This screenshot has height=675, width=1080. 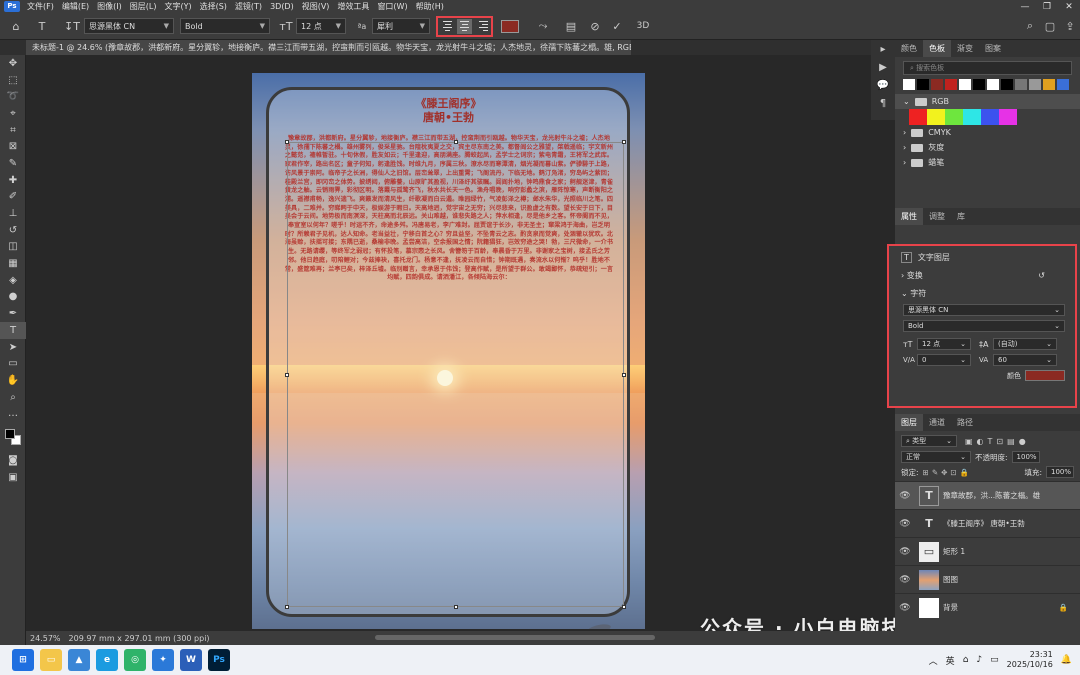 I want to click on tab-swatches: 色板, so click(x=937, y=48).